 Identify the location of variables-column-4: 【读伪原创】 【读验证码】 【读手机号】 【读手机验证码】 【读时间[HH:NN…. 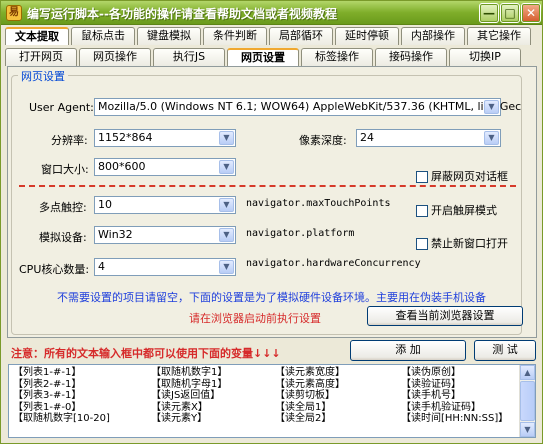
(454, 396).